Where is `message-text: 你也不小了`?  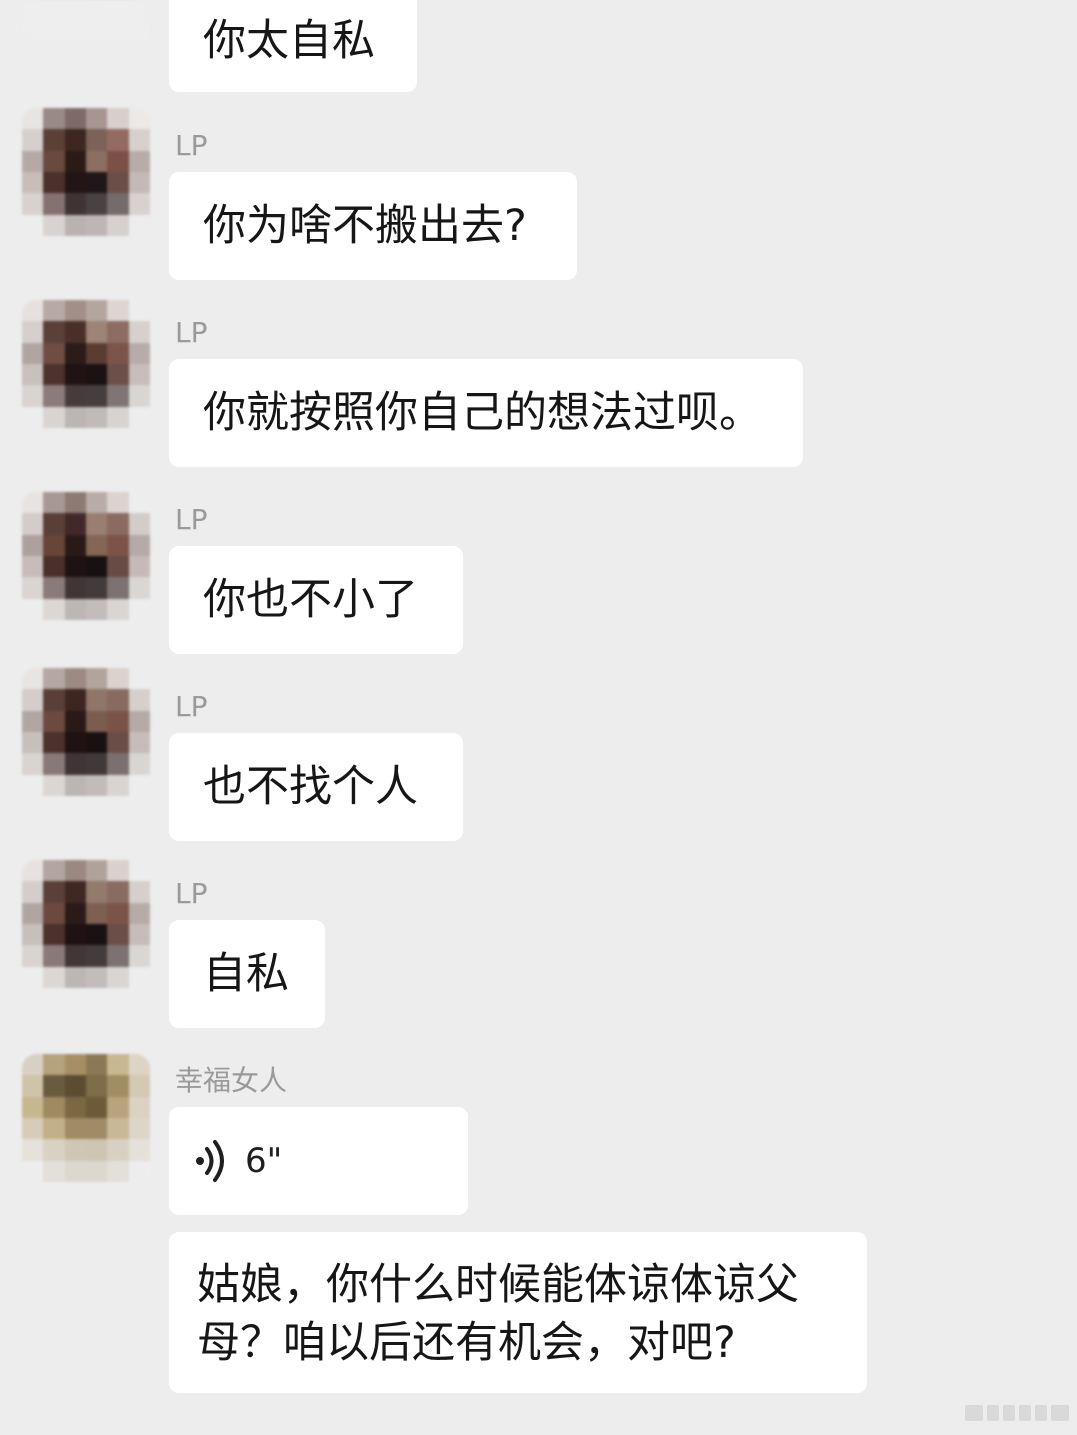
message-text: 你也不小了 is located at coordinates (310, 600).